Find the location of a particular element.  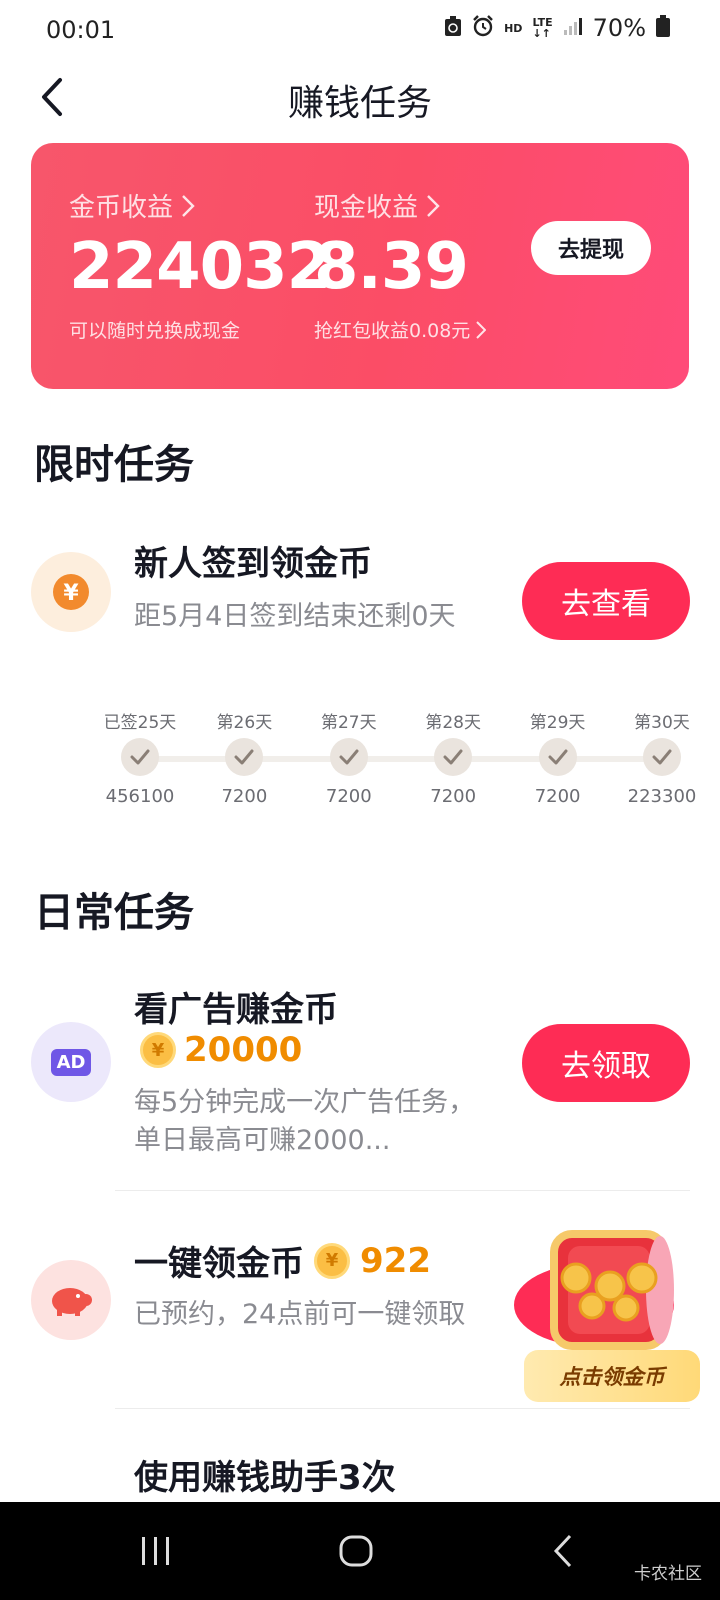

coin-earnings-value: 224032 is located at coordinates (200, 267).